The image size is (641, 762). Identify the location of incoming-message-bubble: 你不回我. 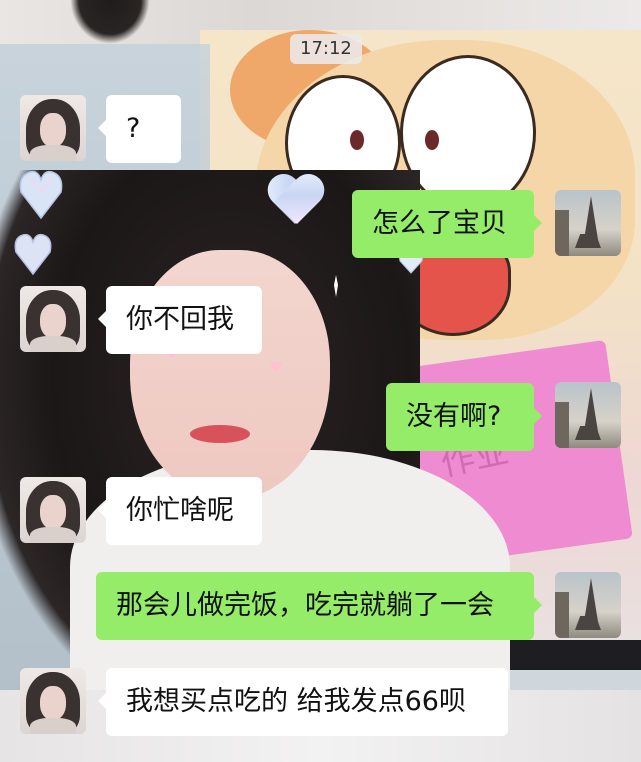
(180, 320).